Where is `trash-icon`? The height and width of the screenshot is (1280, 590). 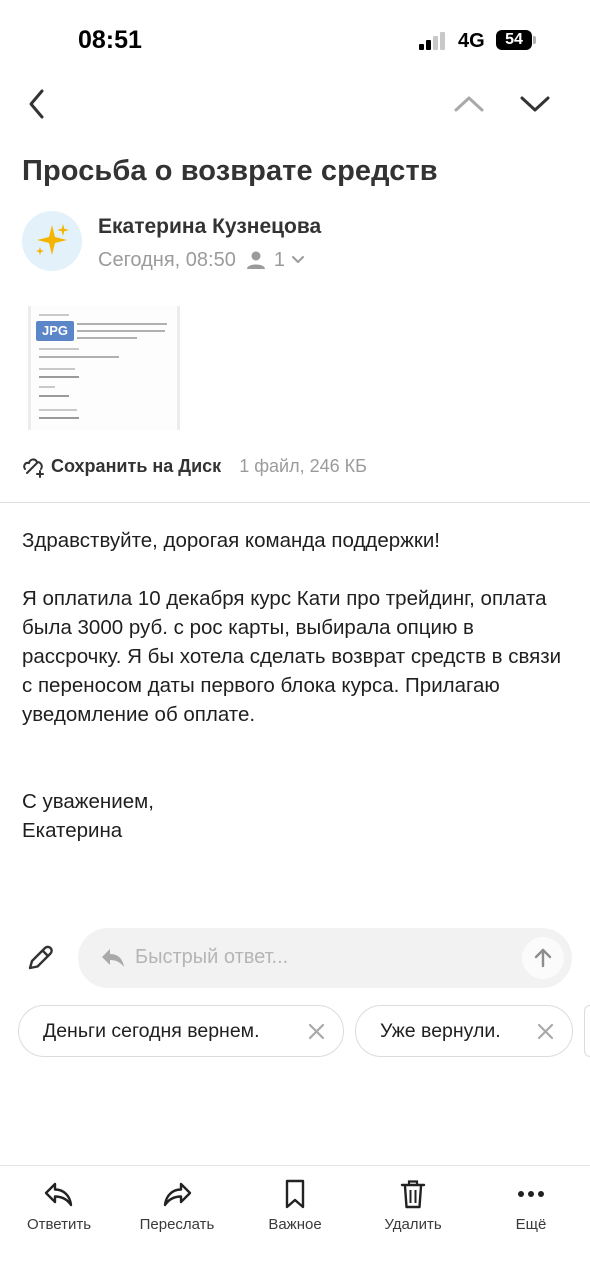 trash-icon is located at coordinates (413, 1194).